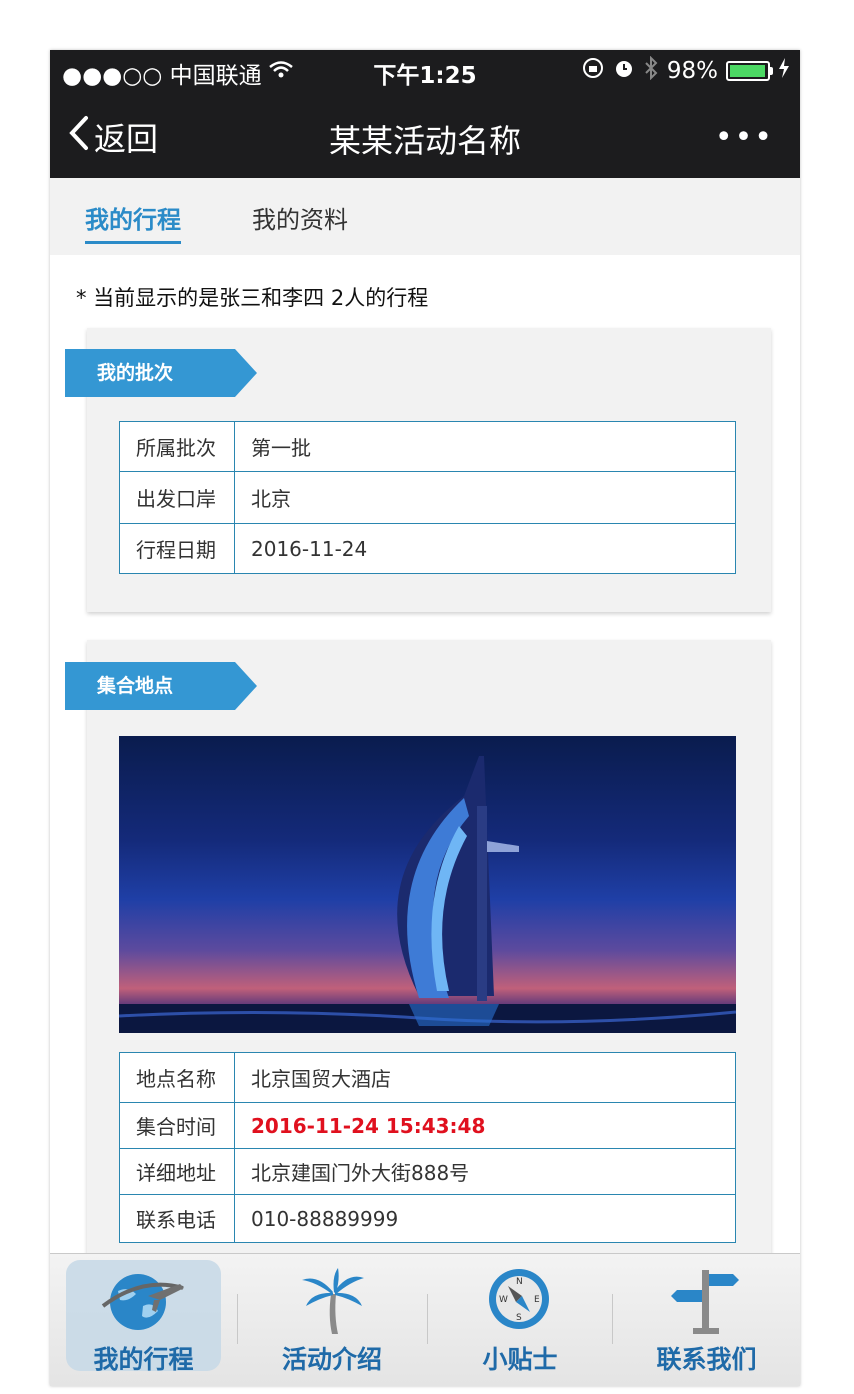 Image resolution: width=854 pixels, height=1394 pixels. I want to click on tabbar-item-activity: 活动介绍, so click(332, 1320).